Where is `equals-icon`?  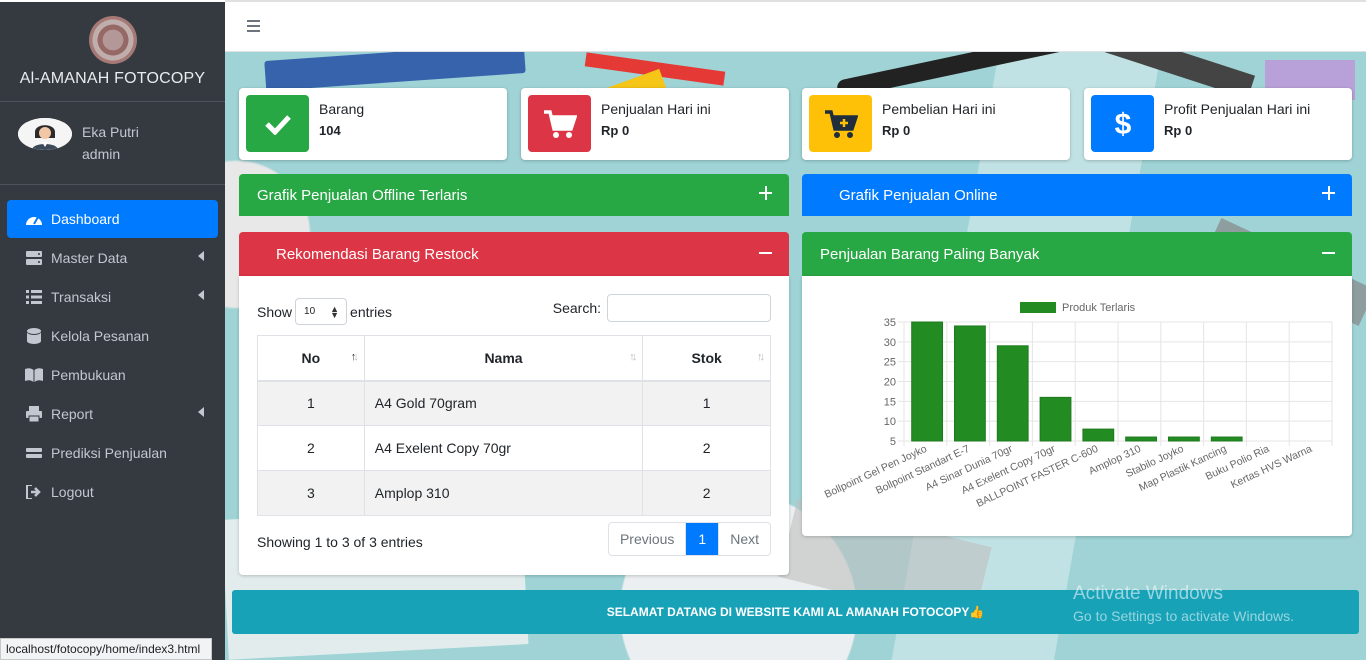 equals-icon is located at coordinates (34, 453).